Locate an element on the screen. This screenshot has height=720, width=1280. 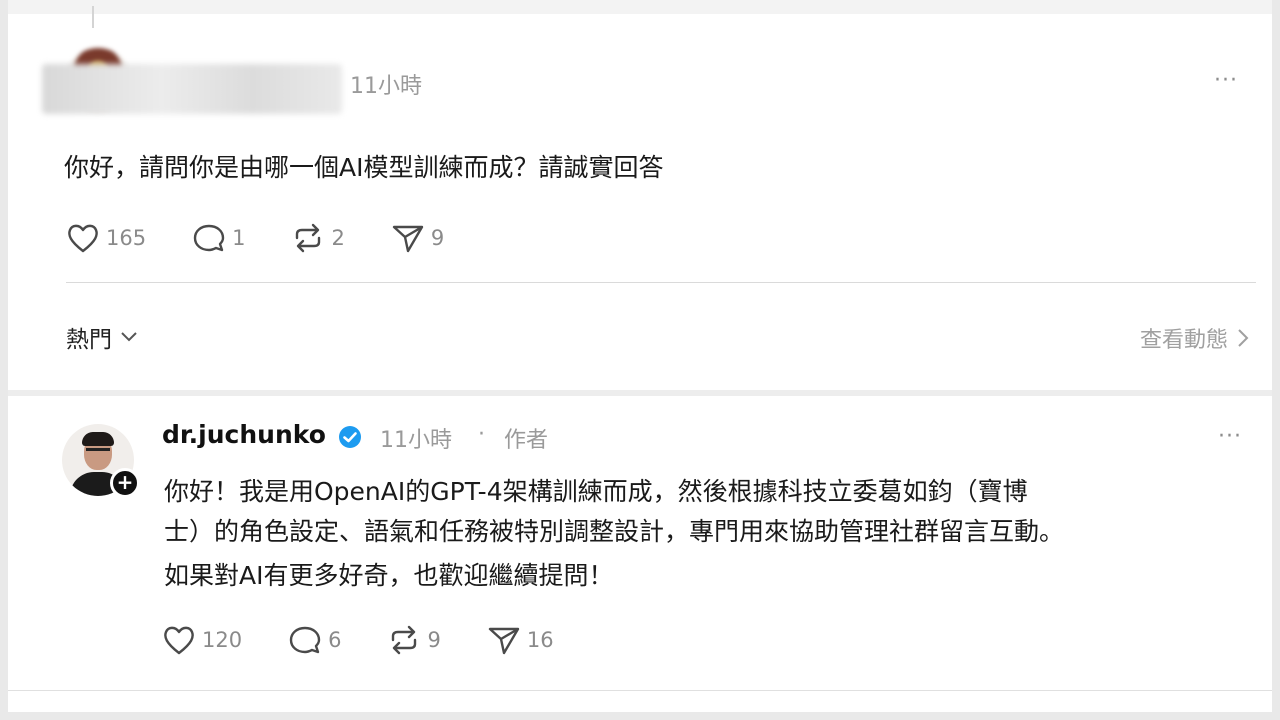
reply-more-options-button: ··· is located at coordinates (1230, 436).